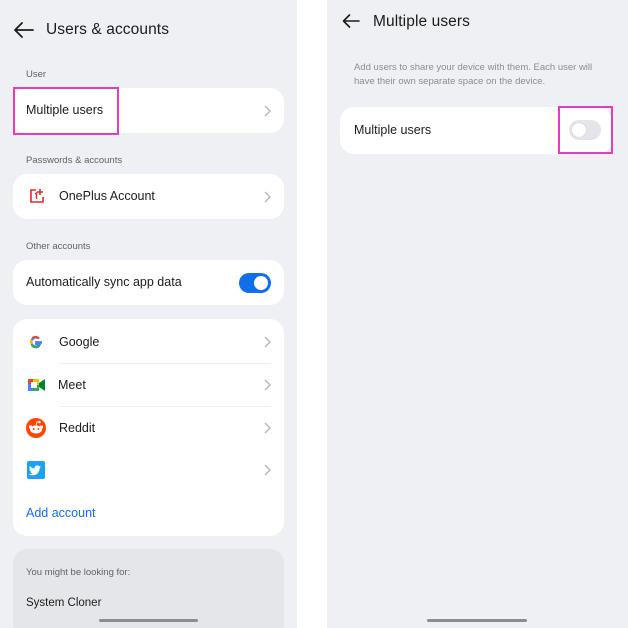 This screenshot has width=628, height=628. What do you see at coordinates (148, 110) in the screenshot?
I see `multiple-users-item: Multiple users` at bounding box center [148, 110].